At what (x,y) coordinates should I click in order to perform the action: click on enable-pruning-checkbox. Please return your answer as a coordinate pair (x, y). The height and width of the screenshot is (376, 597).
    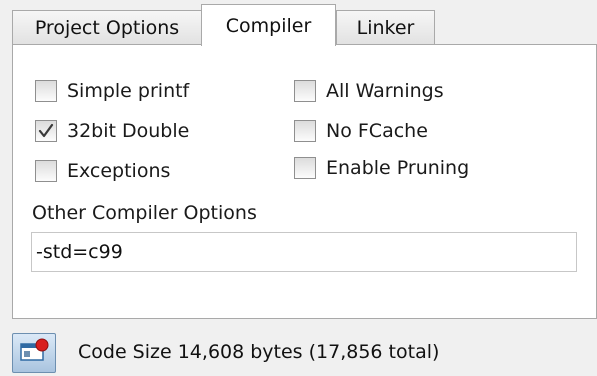
    Looking at the image, I should click on (305, 168).